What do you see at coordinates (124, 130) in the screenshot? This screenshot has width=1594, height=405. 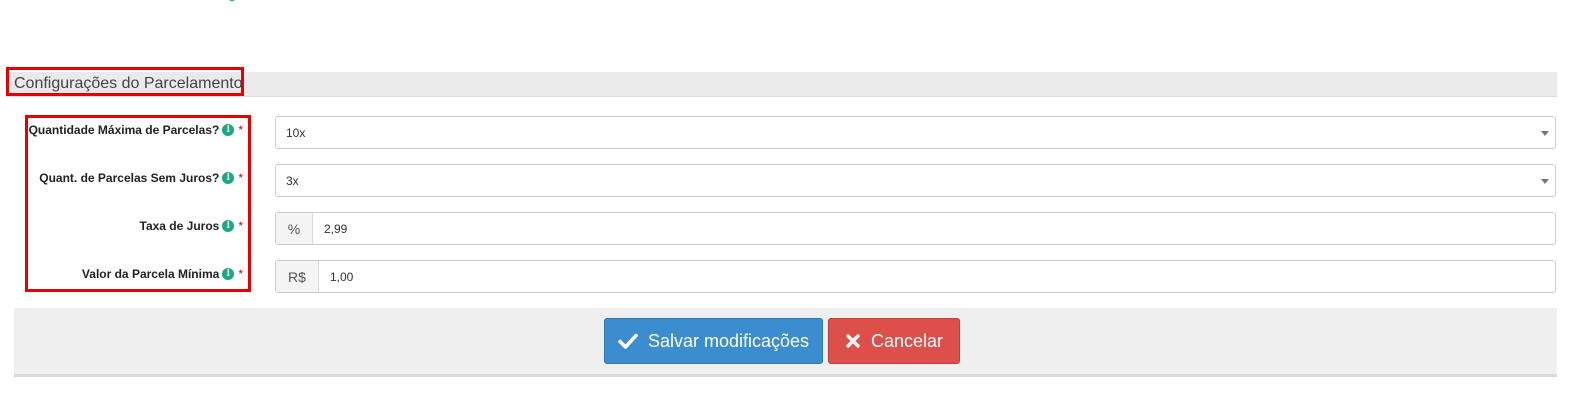 I see `label-max-installments-text: Quantidade Máxima de Parcelas?` at bounding box center [124, 130].